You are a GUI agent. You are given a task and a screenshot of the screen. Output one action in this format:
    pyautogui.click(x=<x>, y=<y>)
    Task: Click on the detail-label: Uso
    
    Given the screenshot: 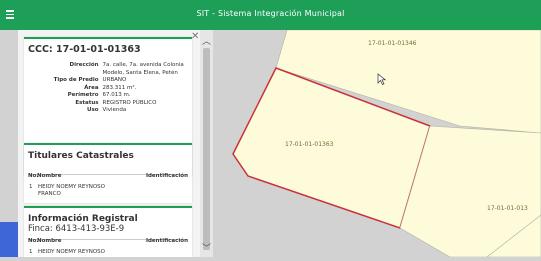 What is the action you would take?
    pyautogui.click(x=93, y=110)
    